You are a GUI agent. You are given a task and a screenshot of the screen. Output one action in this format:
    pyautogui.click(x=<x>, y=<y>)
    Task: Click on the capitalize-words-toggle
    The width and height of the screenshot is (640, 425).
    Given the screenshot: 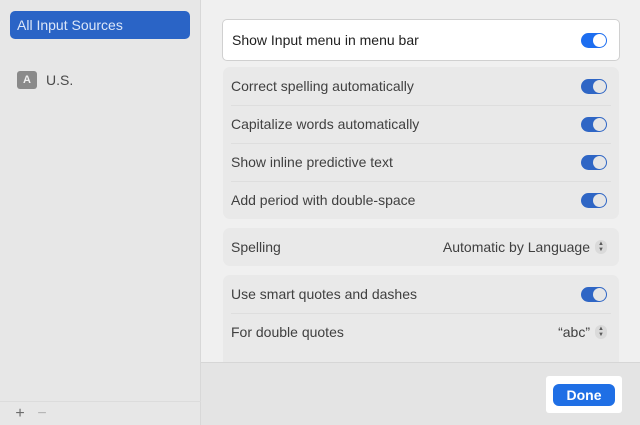 What is the action you would take?
    pyautogui.click(x=594, y=124)
    